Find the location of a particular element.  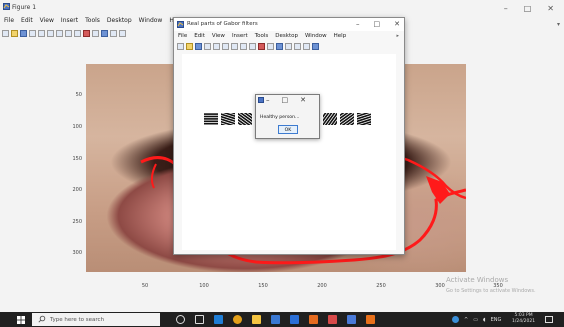

ok-button: OK is located at coordinates (288, 129).